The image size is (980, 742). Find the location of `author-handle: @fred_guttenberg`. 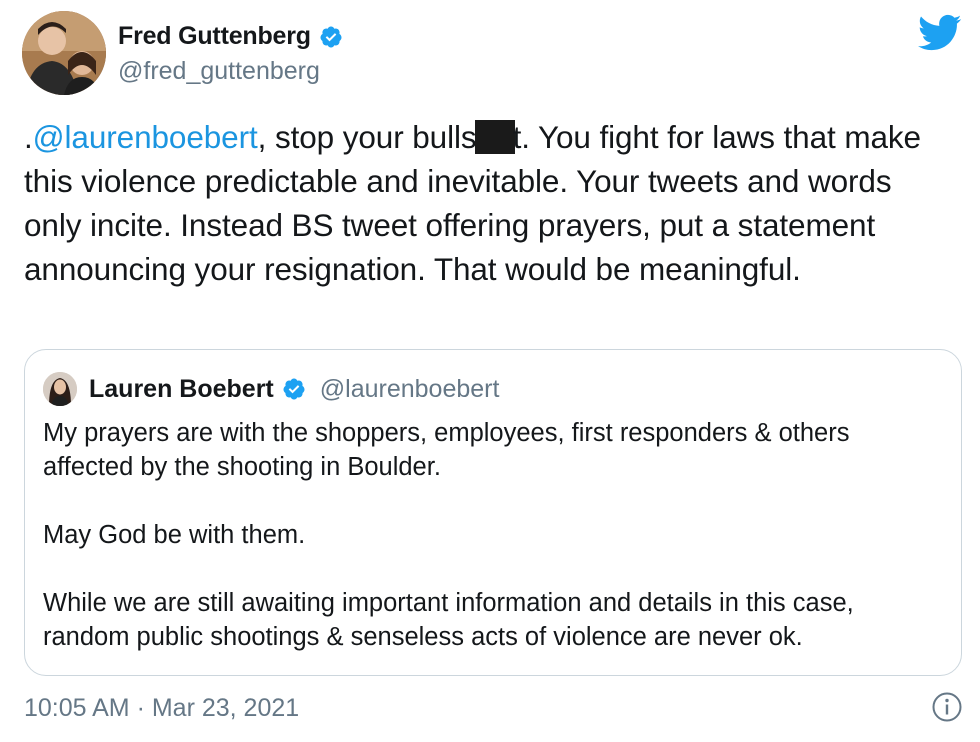

author-handle: @fred_guttenberg is located at coordinates (219, 71).